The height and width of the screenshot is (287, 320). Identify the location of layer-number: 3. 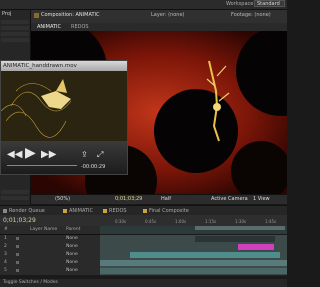
(5, 254).